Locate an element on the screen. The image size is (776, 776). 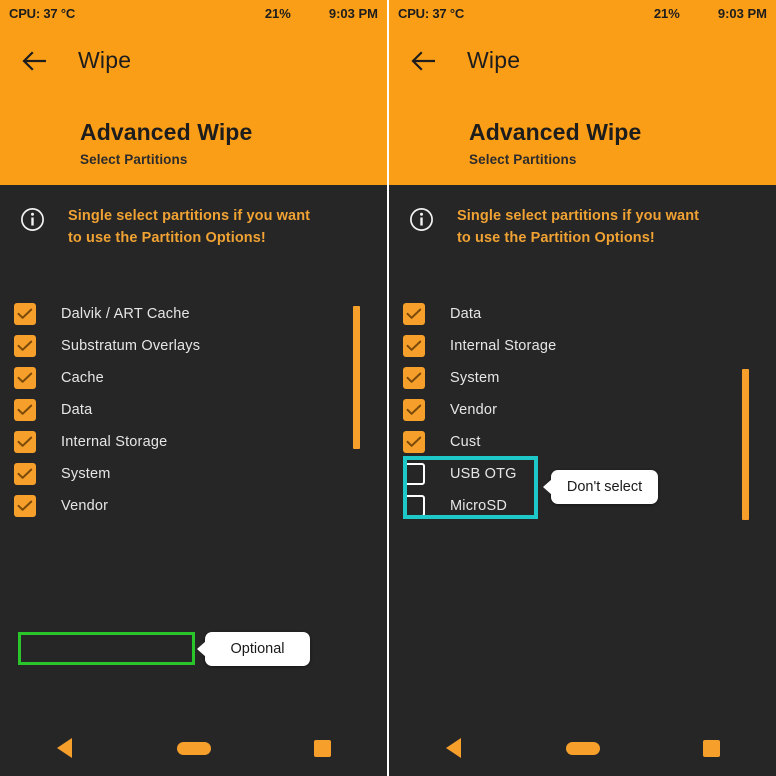
partition-label: Dalvik / ART Cache is located at coordinates (125, 314).